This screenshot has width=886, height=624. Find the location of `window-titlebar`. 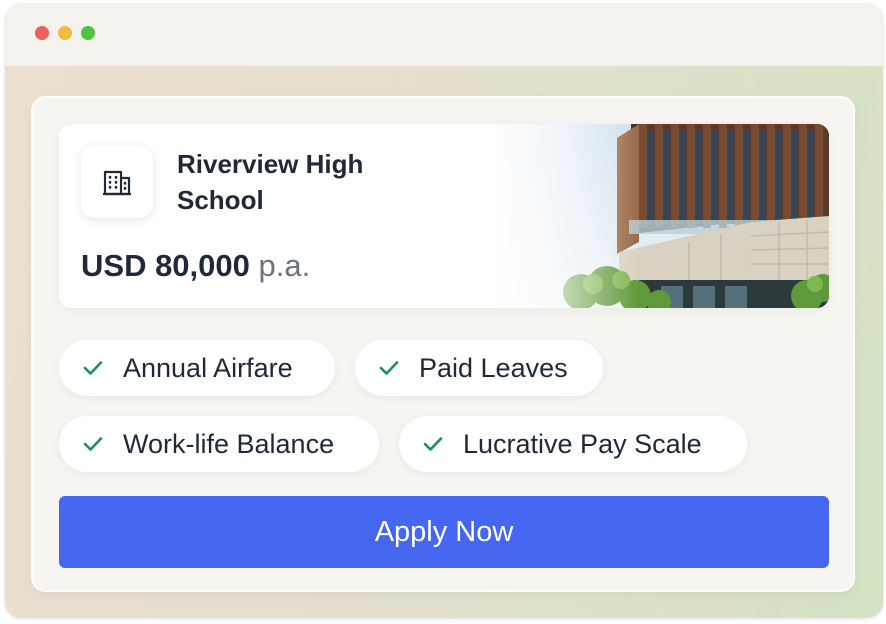

window-titlebar is located at coordinates (444, 35).